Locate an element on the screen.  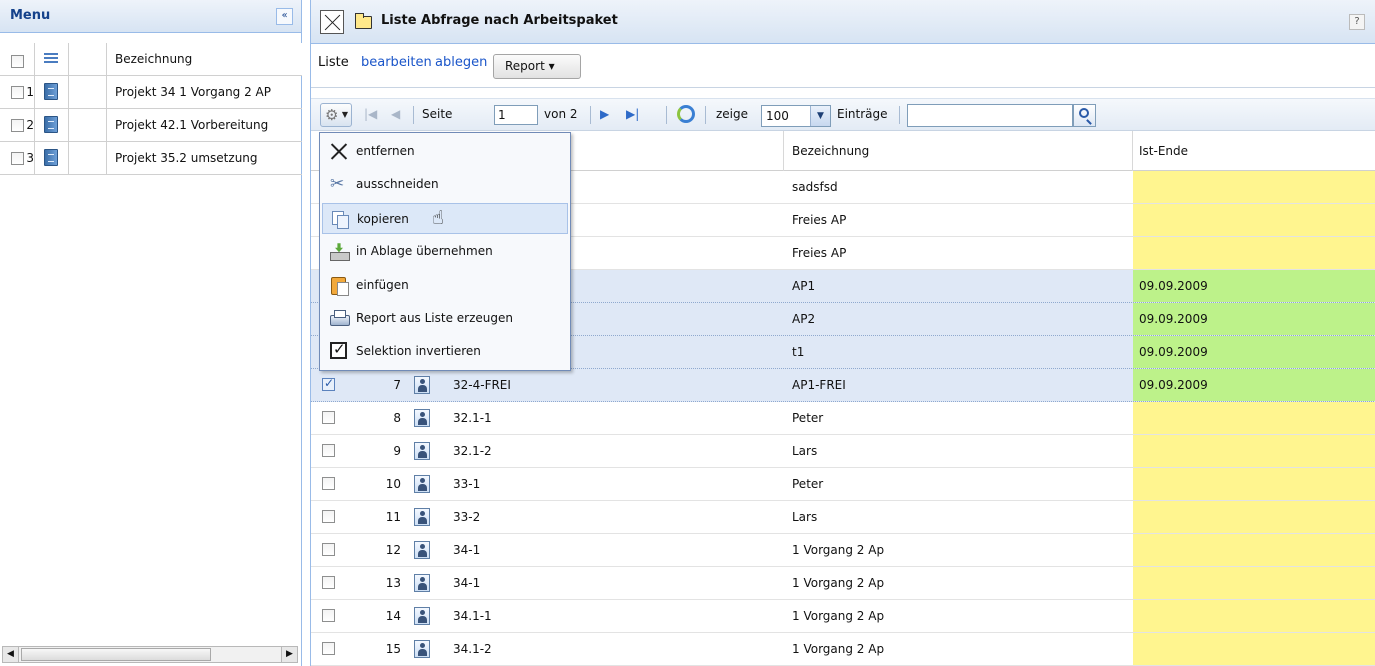
page-number-input: 1 is located at coordinates (516, 115).